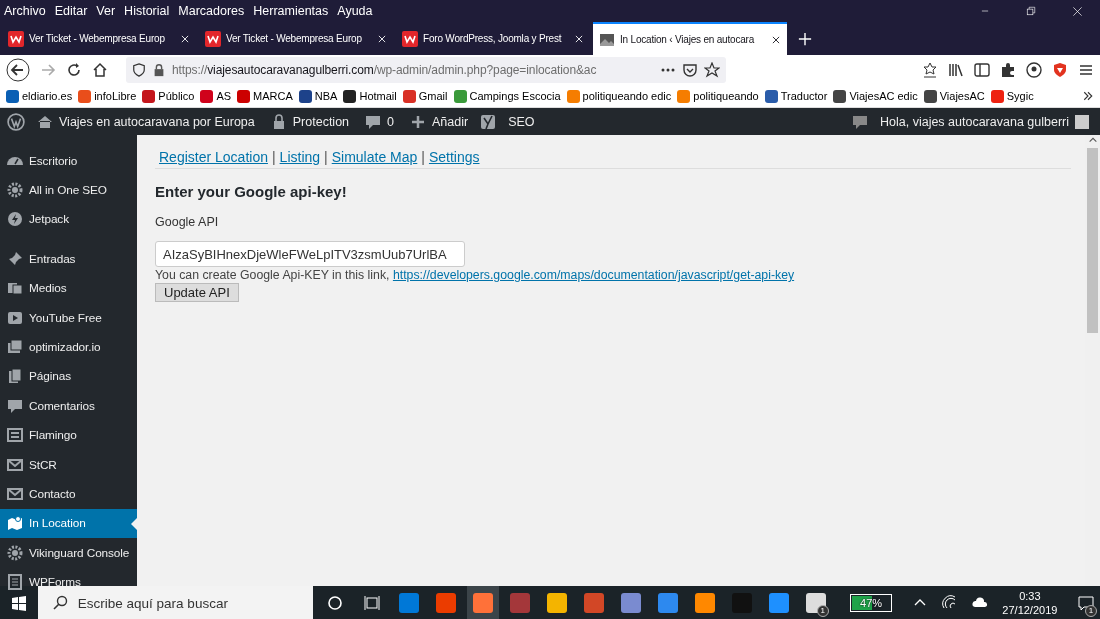 The image size is (1100, 619). I want to click on sidebar-item: Entradas, so click(68, 259).